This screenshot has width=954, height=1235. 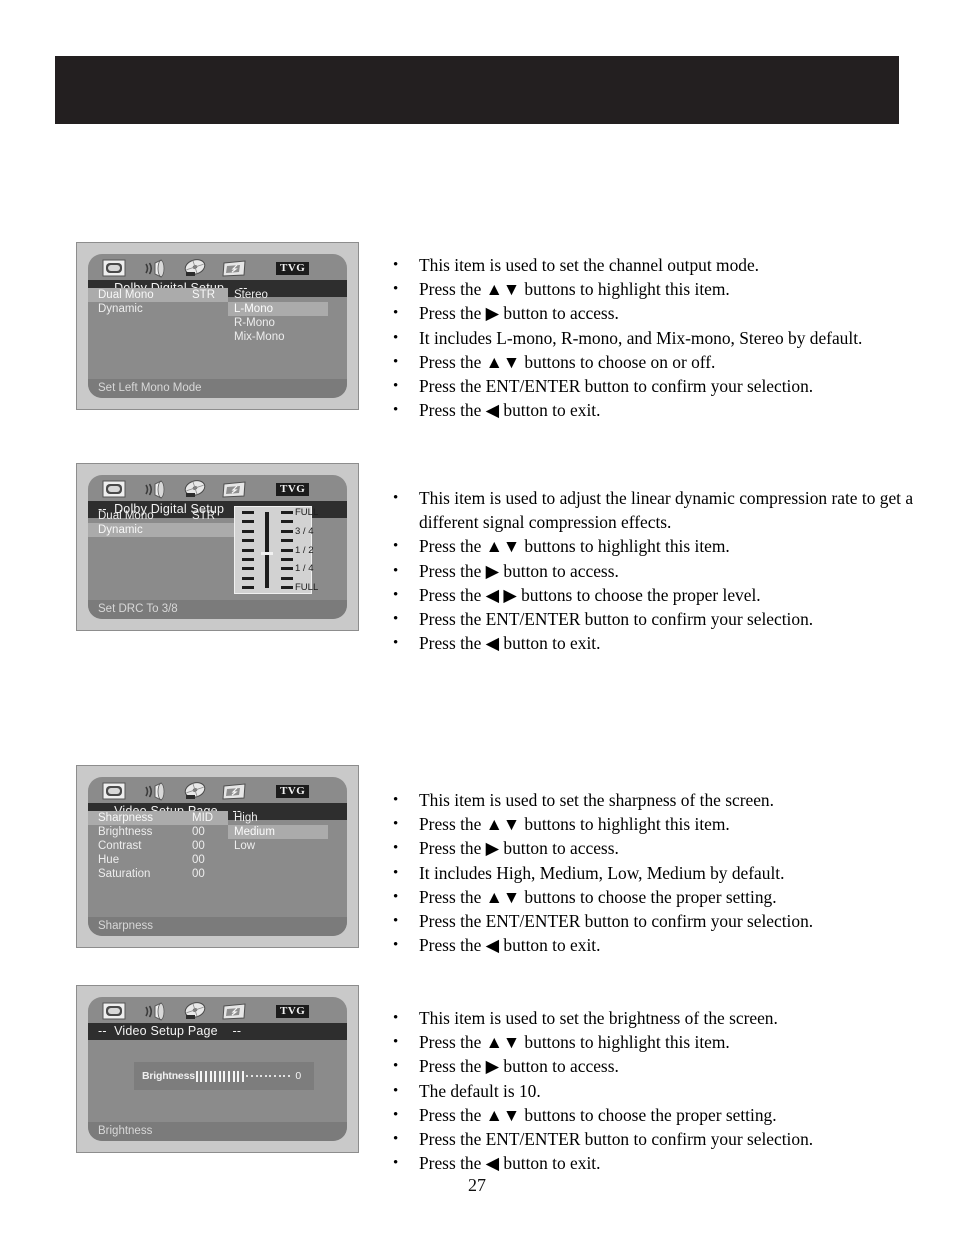 I want to click on osd-title: -- Video Setup Page --, so click(x=217, y=1031).